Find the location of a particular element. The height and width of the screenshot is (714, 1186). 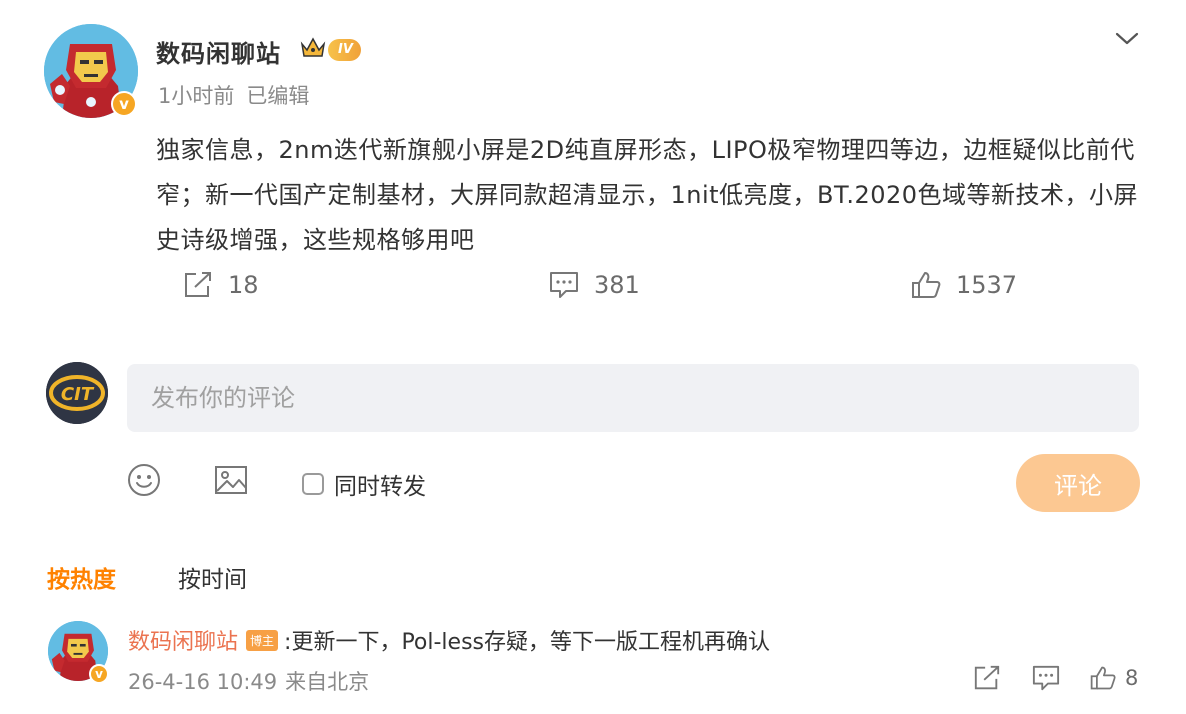

level-badge: IV is located at coordinates (344, 50).